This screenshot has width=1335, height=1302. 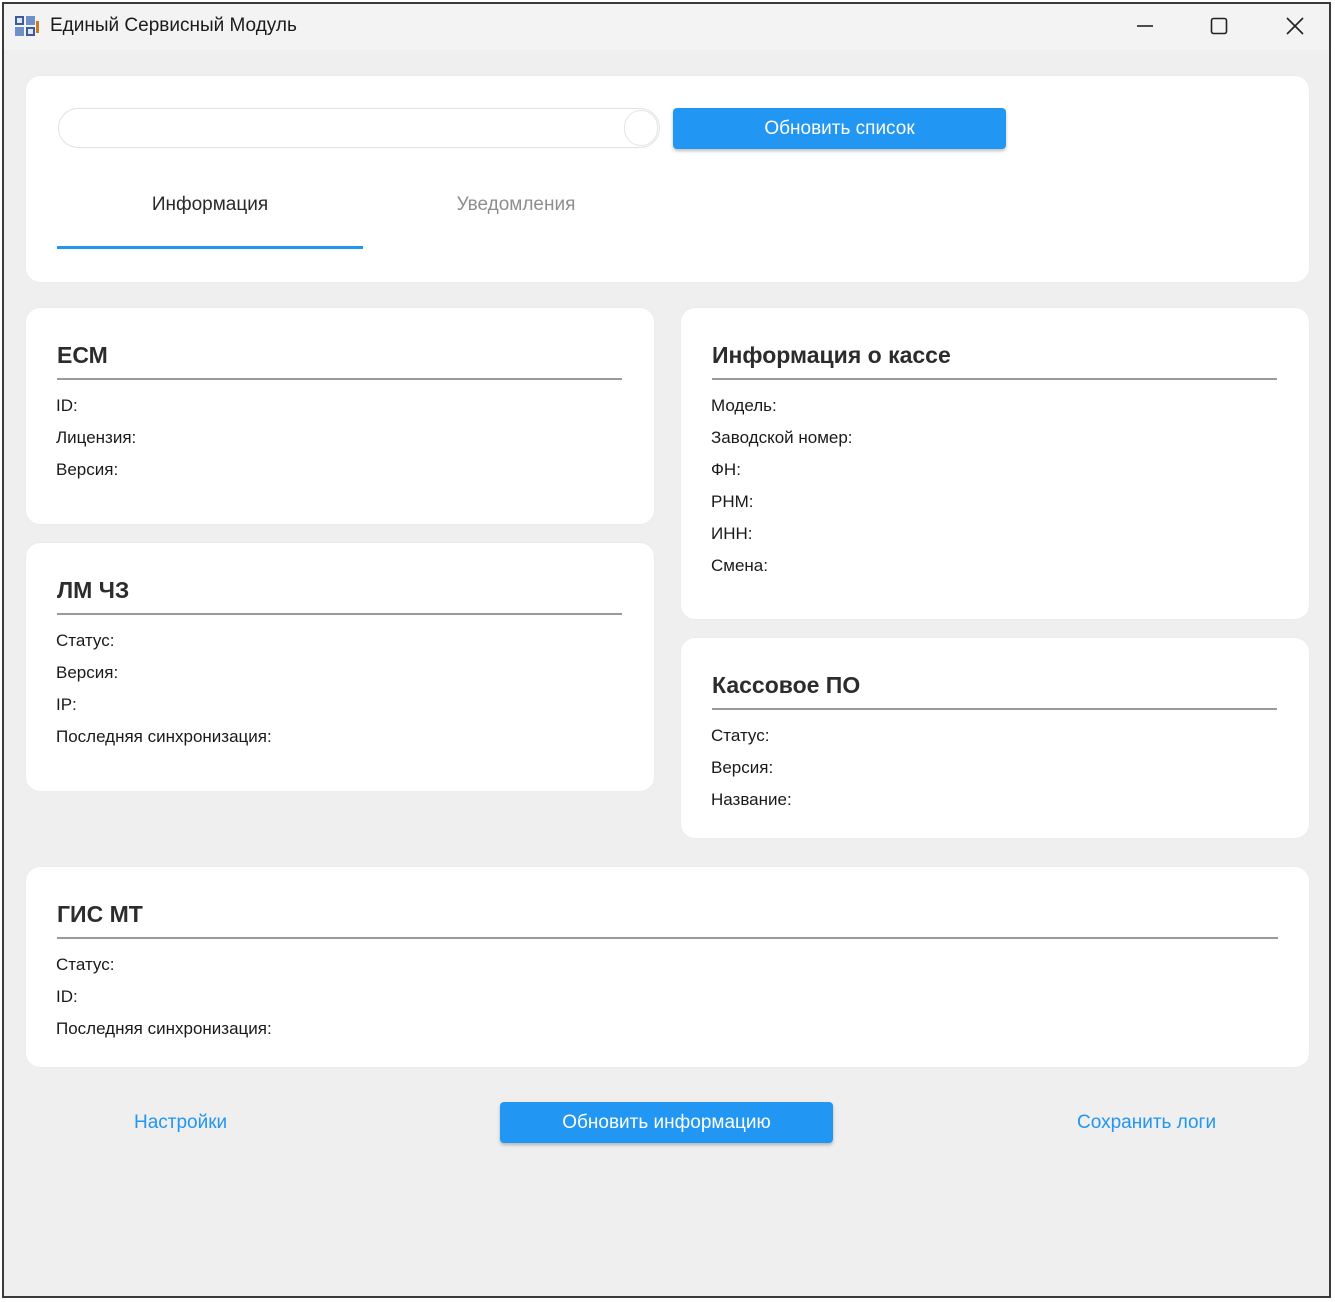 I want to click on app-icon, so click(x=27, y=26).